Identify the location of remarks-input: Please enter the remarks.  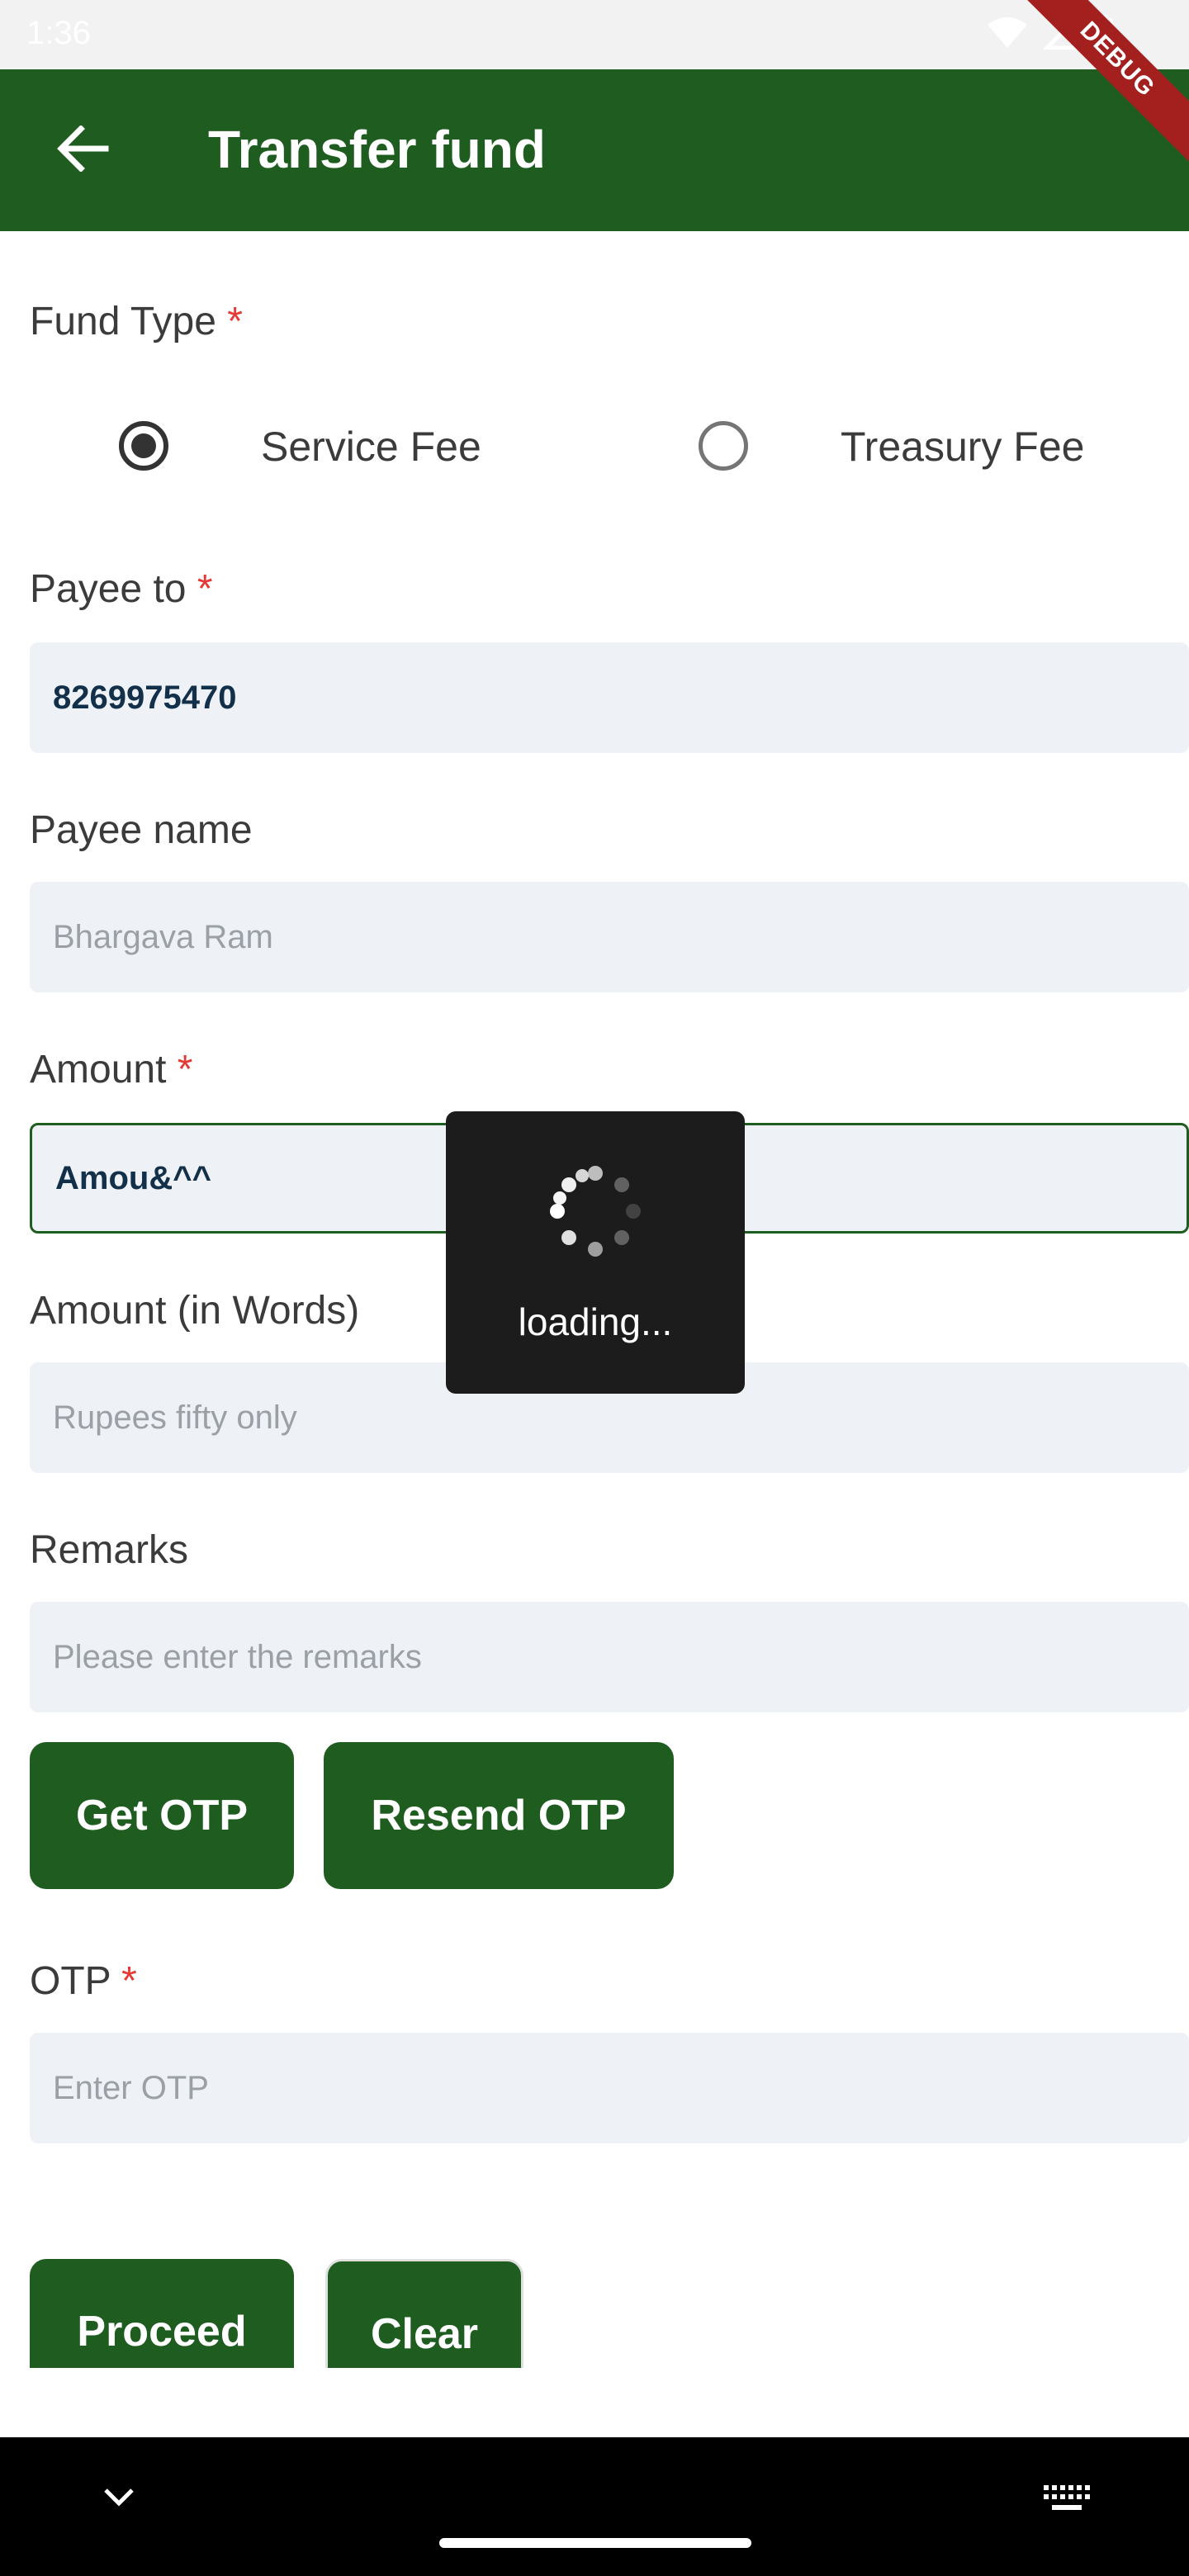
(609, 1657).